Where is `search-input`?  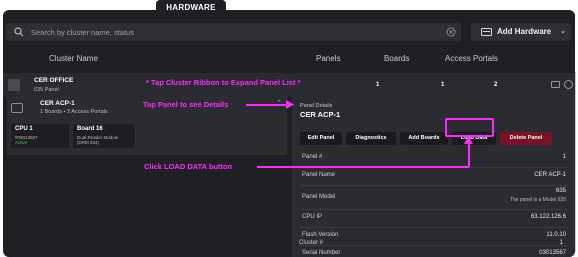 search-input is located at coordinates (231, 32).